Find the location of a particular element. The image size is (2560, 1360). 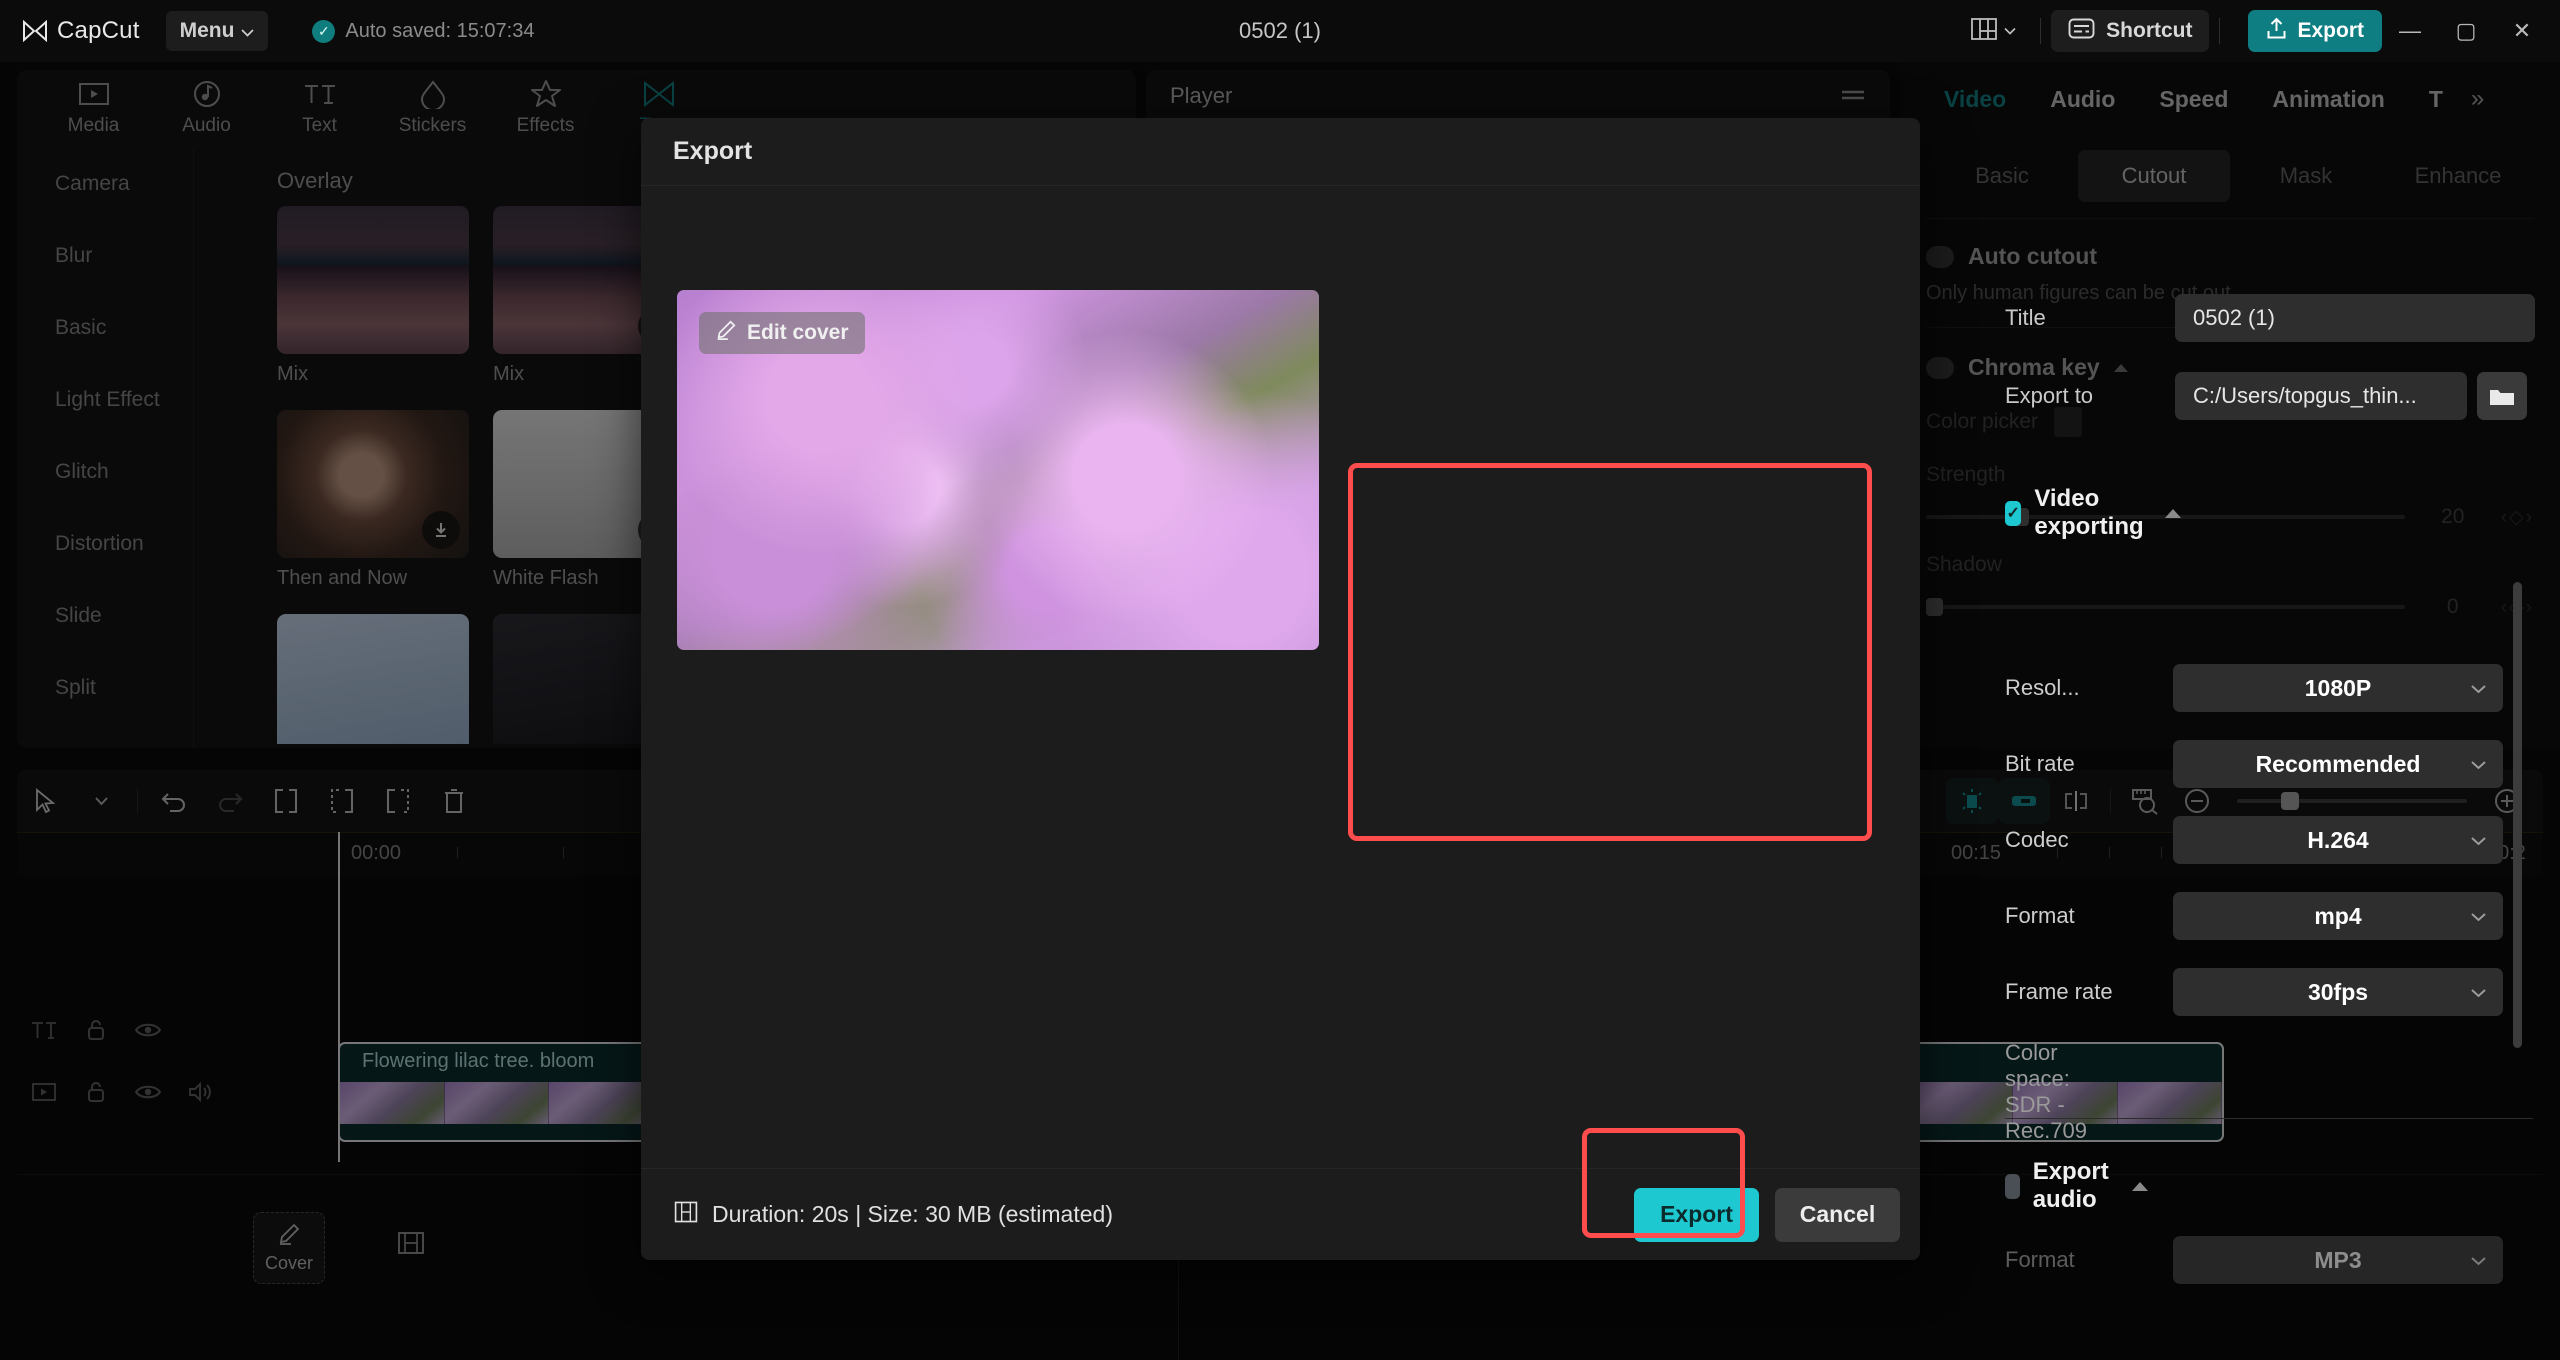

video-exporting-section-header: ✓ Video exporting is located at coordinates (2093, 513).